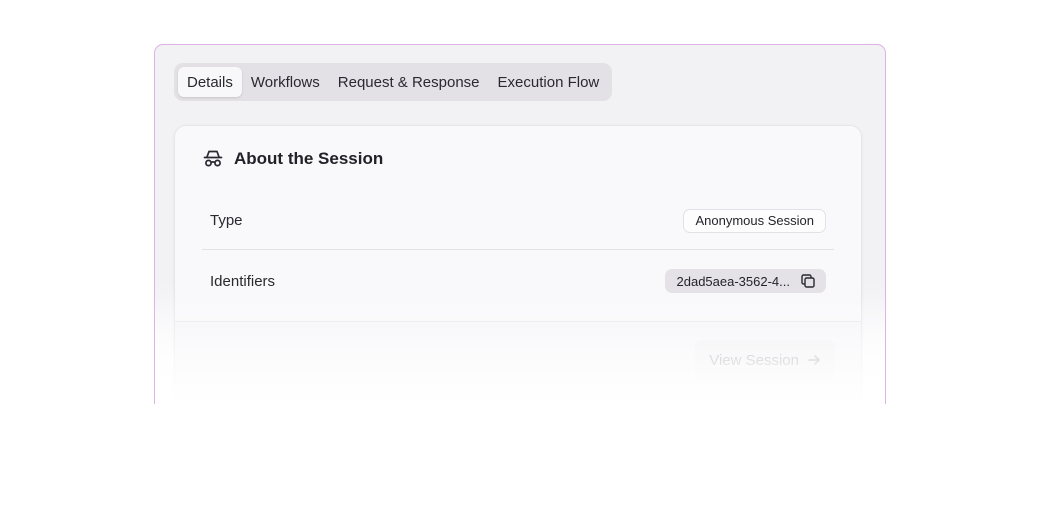 This screenshot has height=516, width=1041. Describe the element at coordinates (808, 281) in the screenshot. I see `copy-icon` at that location.